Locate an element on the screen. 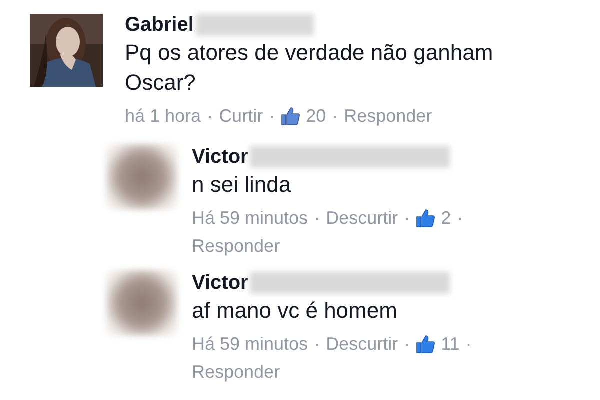 This screenshot has width=600, height=400. comment-text: Pq os atores de verdade não ganham Oscar? is located at coordinates (309, 68).